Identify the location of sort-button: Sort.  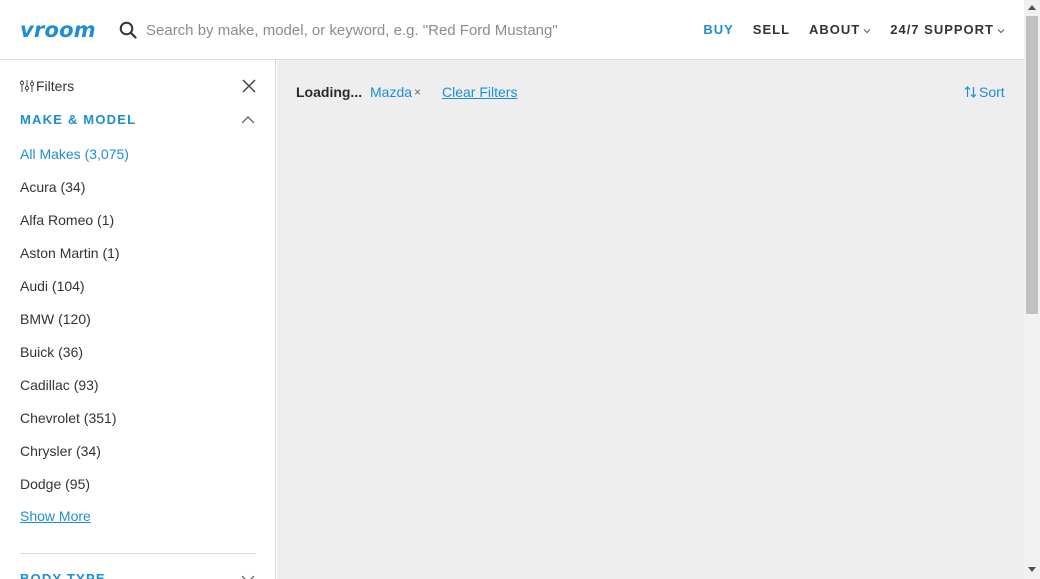
(984, 92).